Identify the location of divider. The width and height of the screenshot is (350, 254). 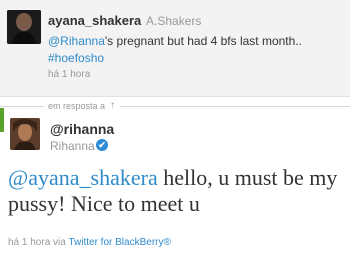
(175, 96).